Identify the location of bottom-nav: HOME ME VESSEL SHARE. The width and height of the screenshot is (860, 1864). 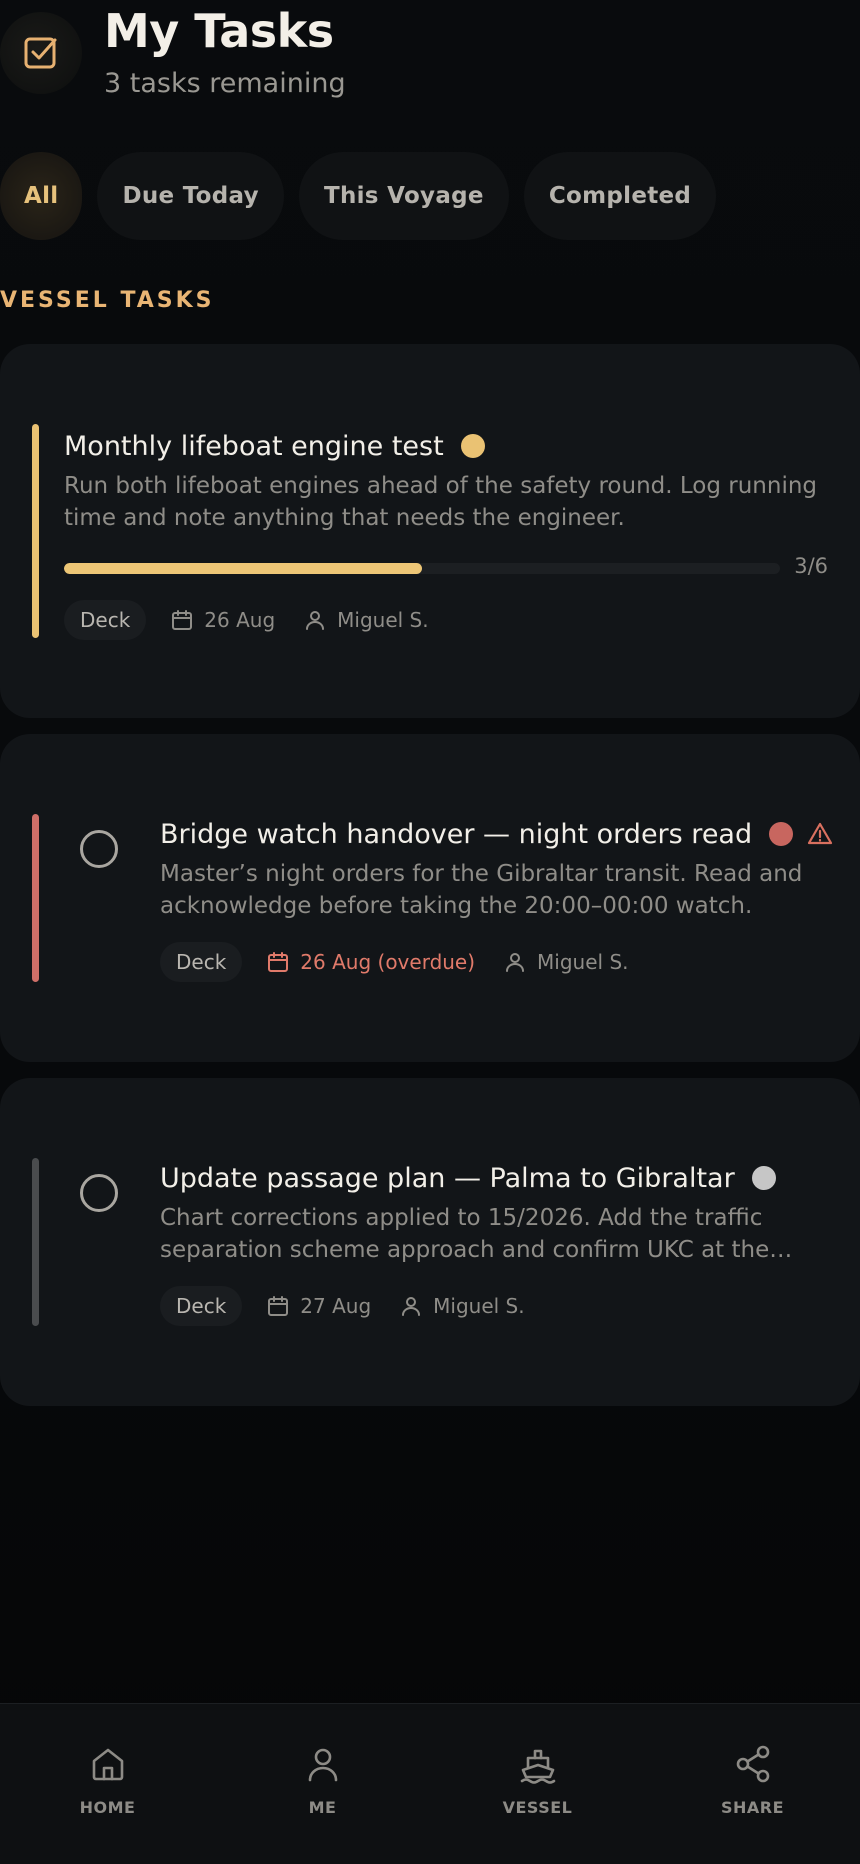
(430, 1783).